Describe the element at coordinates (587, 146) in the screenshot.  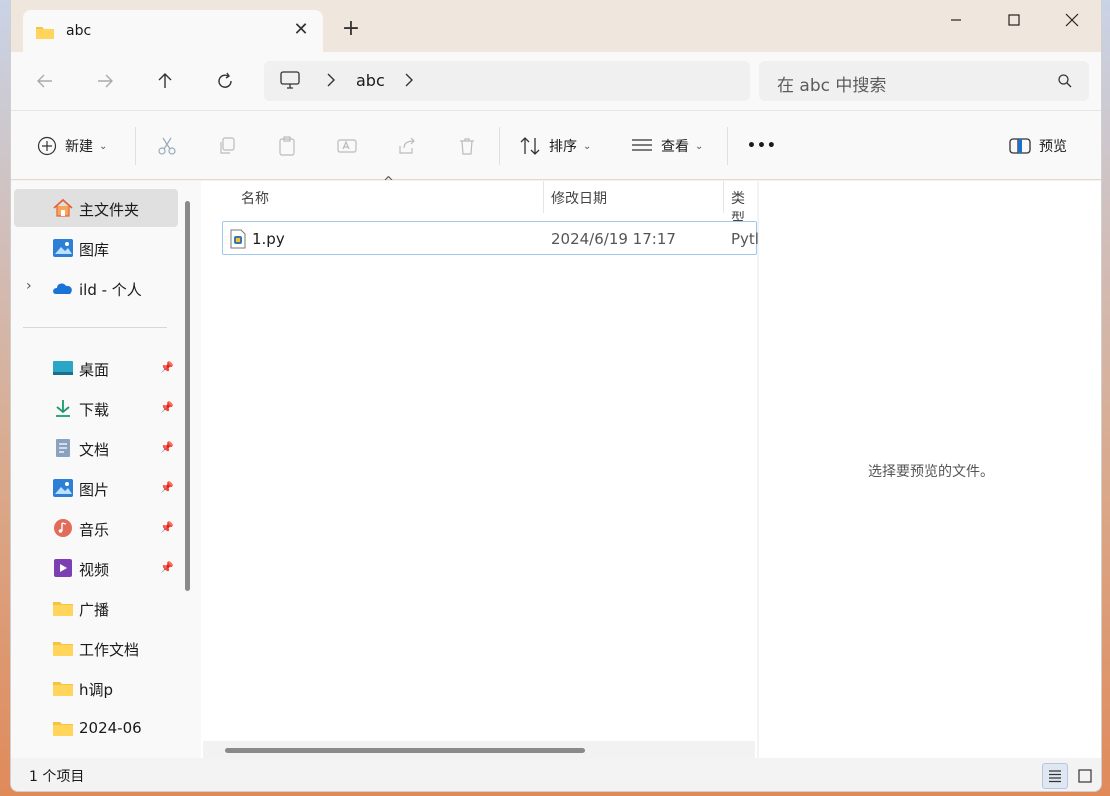
I see `chevron-down-icon: ⌄` at that location.